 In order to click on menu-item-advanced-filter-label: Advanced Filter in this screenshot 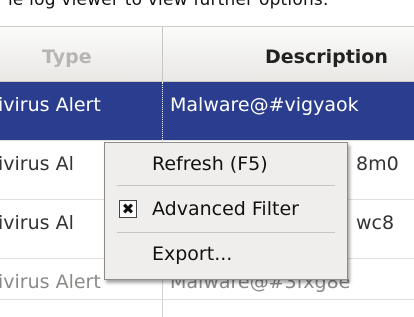, I will do `click(225, 209)`.